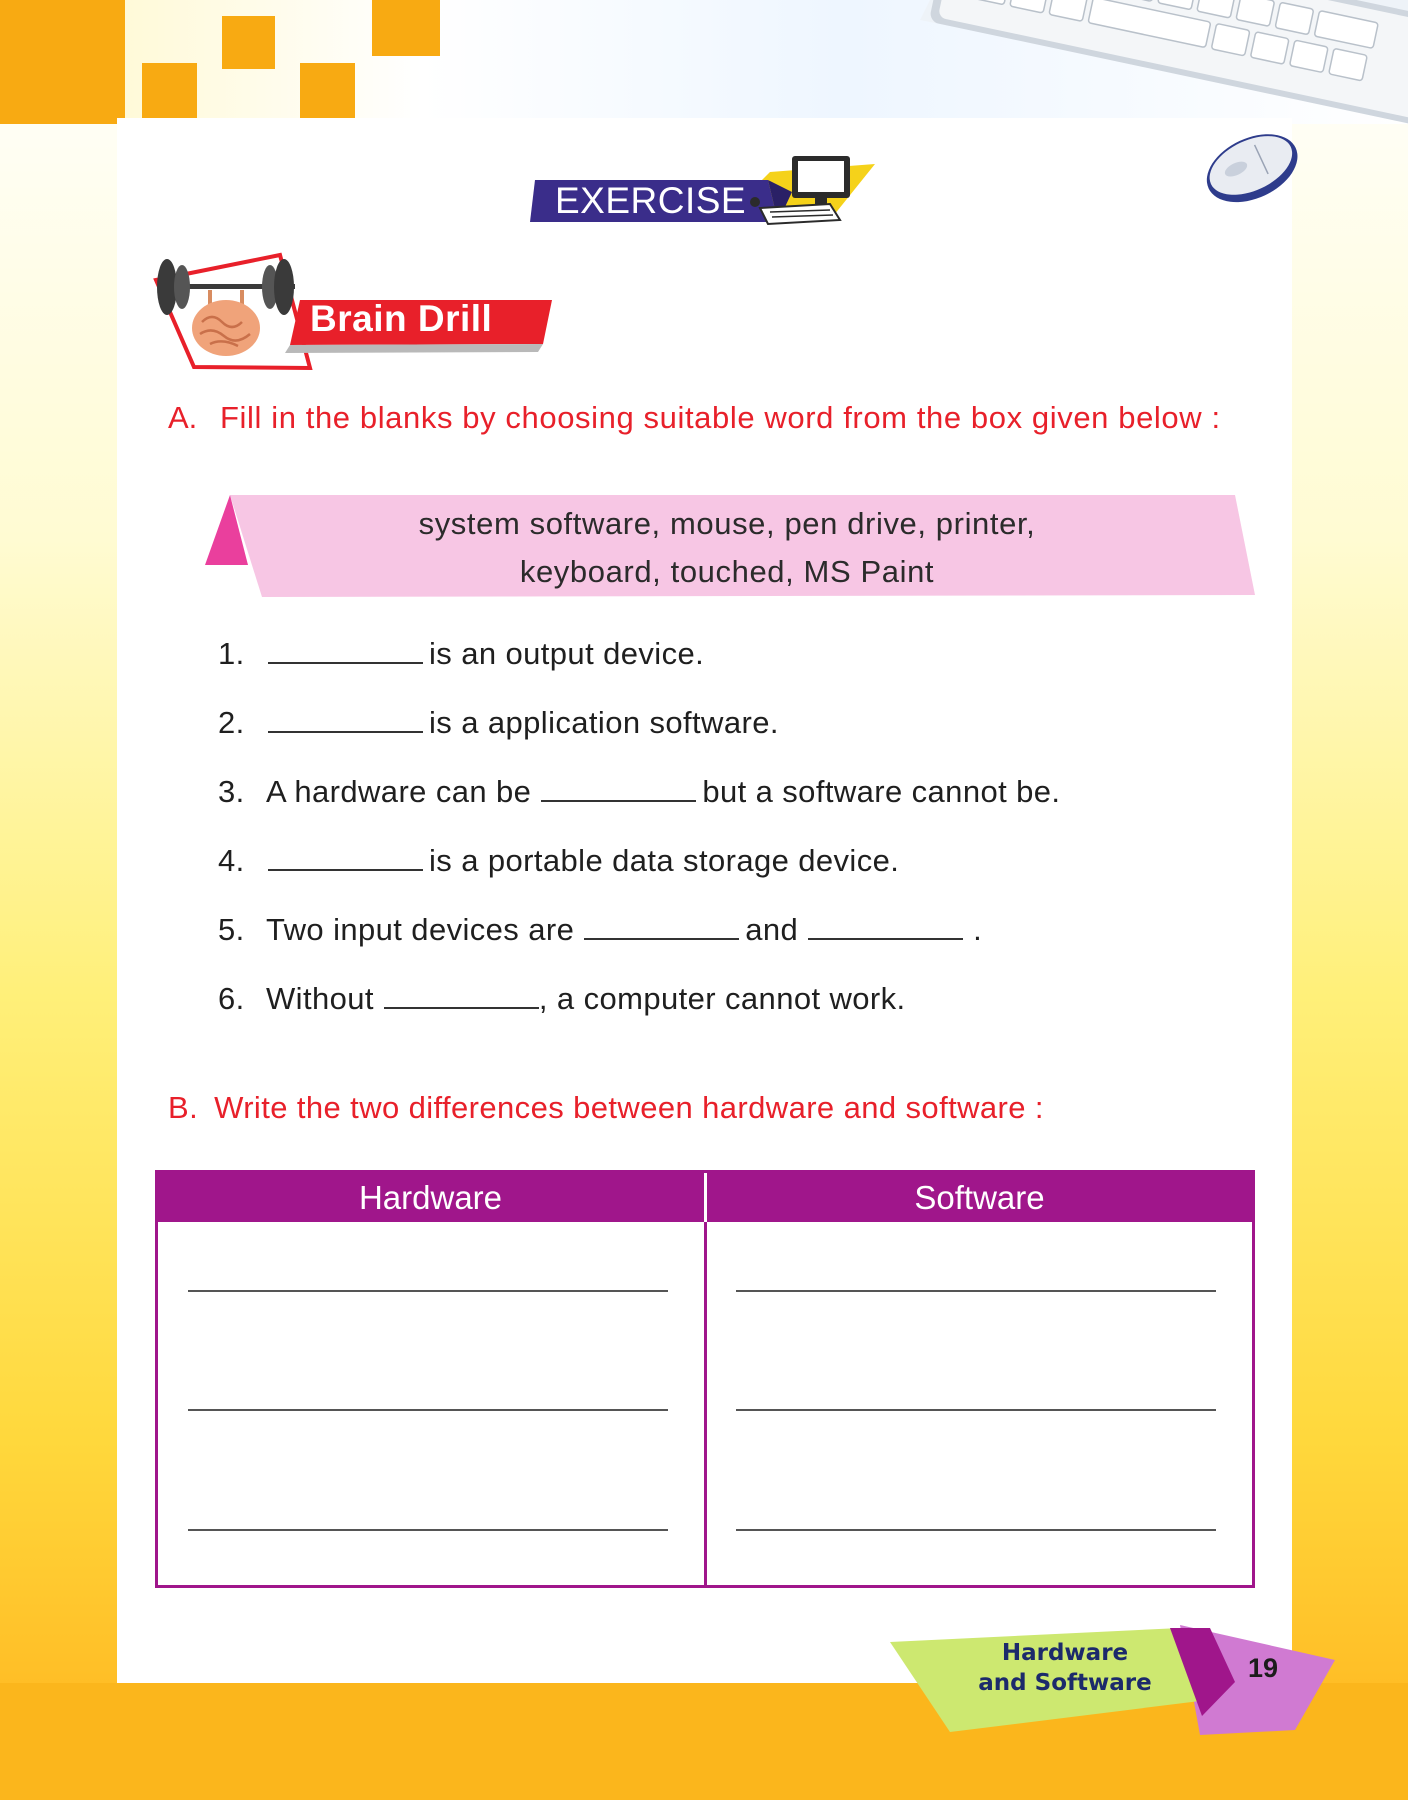 The height and width of the screenshot is (1800, 1408). I want to click on item-number: 3., so click(231, 791).